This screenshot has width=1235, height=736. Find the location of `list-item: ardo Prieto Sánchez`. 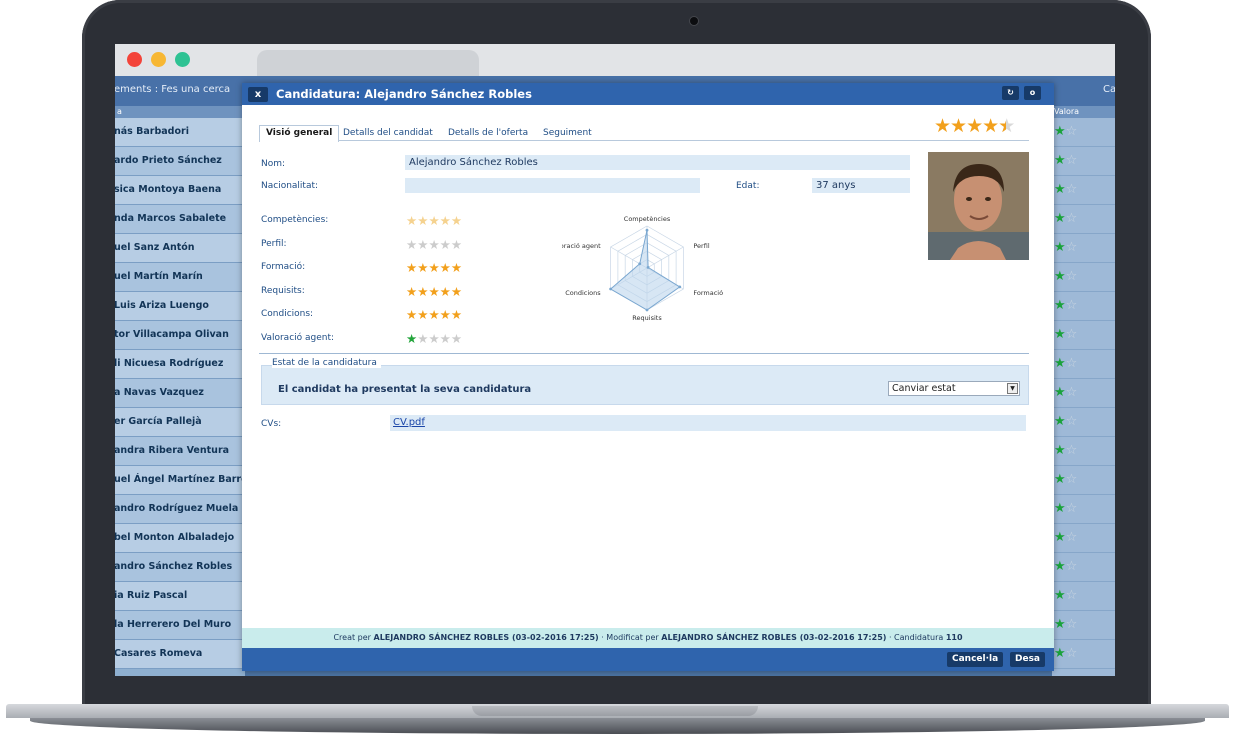

list-item: ardo Prieto Sánchez is located at coordinates (180, 161).